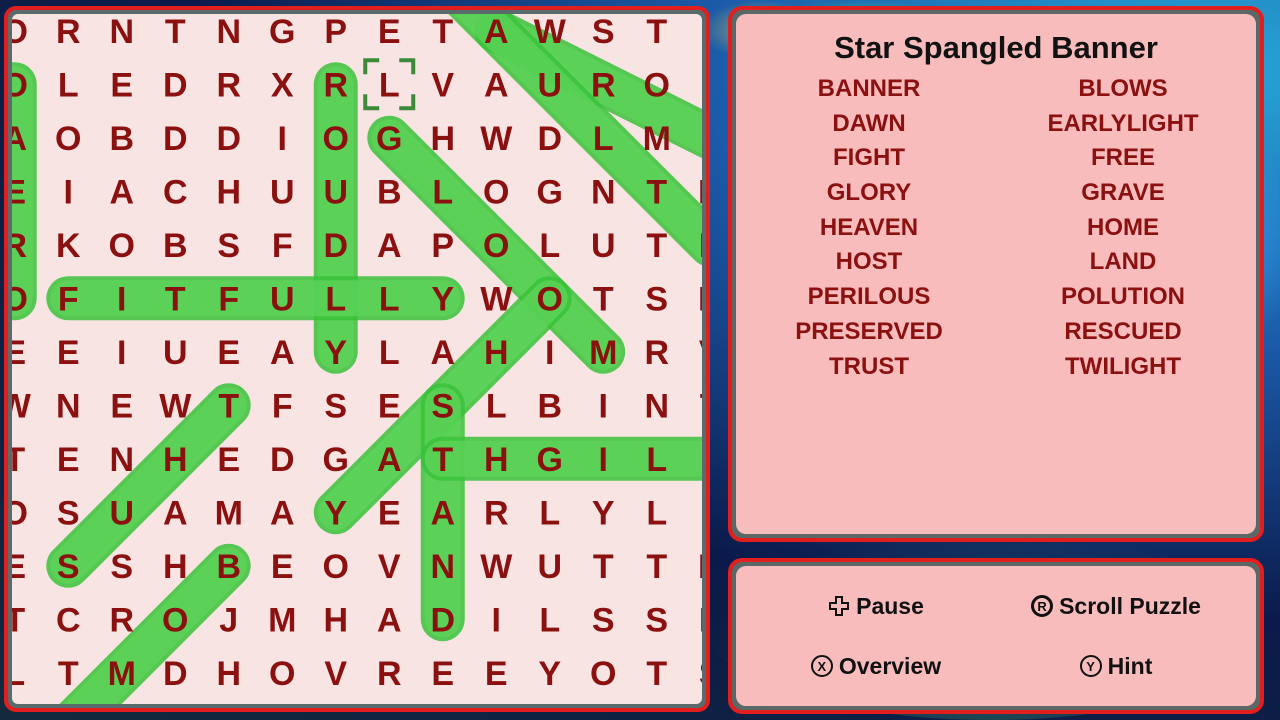 The height and width of the screenshot is (720, 1280). I want to click on grid-letter: G, so click(550, 460).